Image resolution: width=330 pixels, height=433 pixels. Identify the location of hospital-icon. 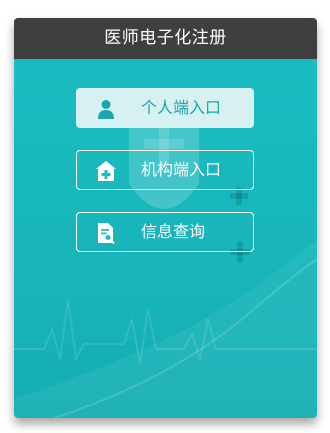
(106, 171).